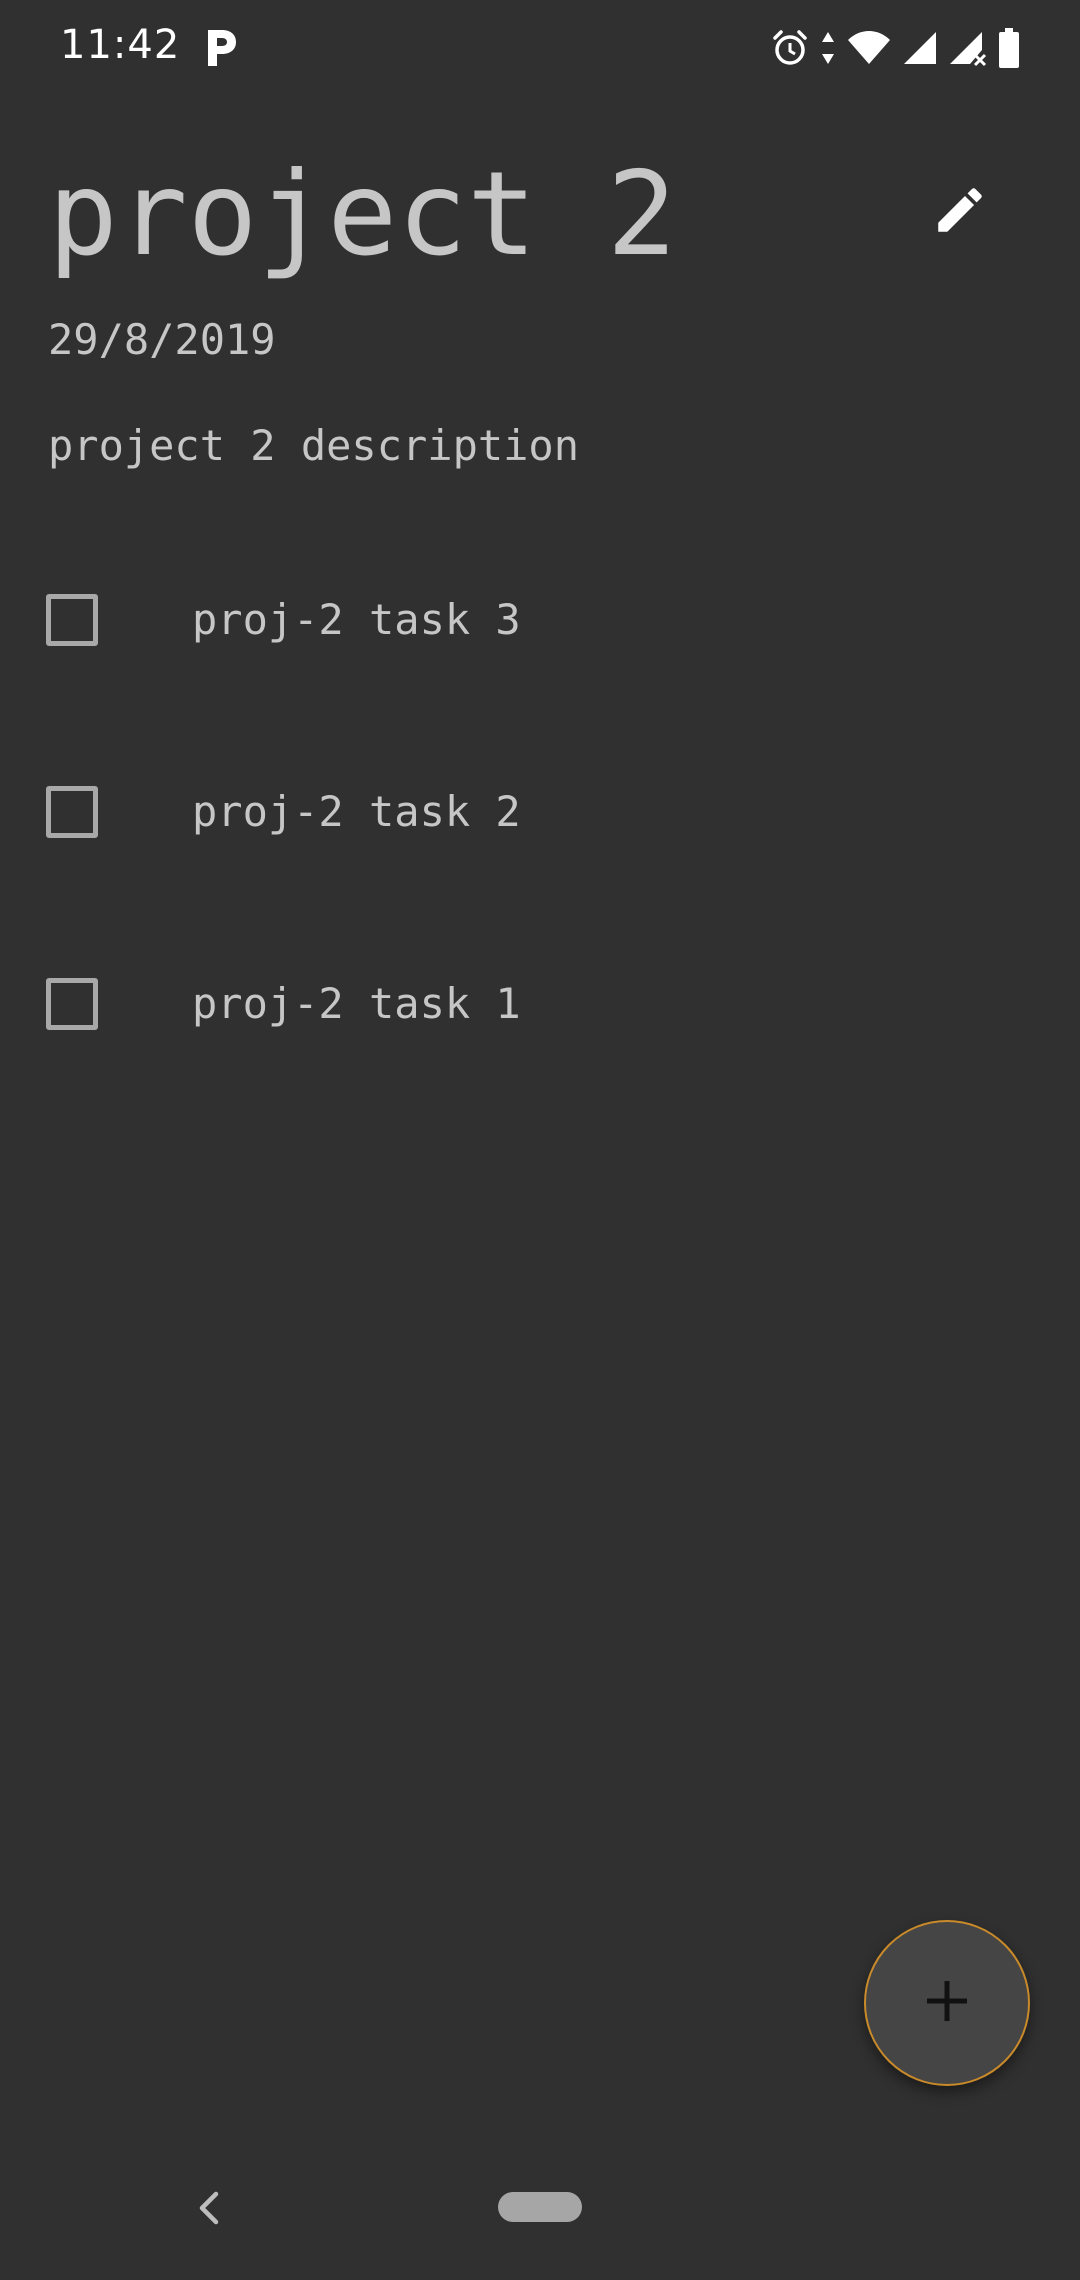  What do you see at coordinates (220, 48) in the screenshot?
I see `parking-p-icon` at bounding box center [220, 48].